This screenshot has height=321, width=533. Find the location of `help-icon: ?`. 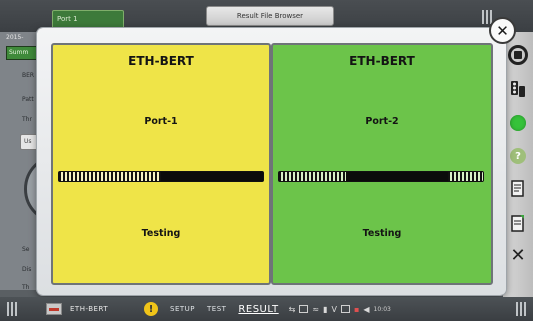

help-icon: ? is located at coordinates (518, 156).